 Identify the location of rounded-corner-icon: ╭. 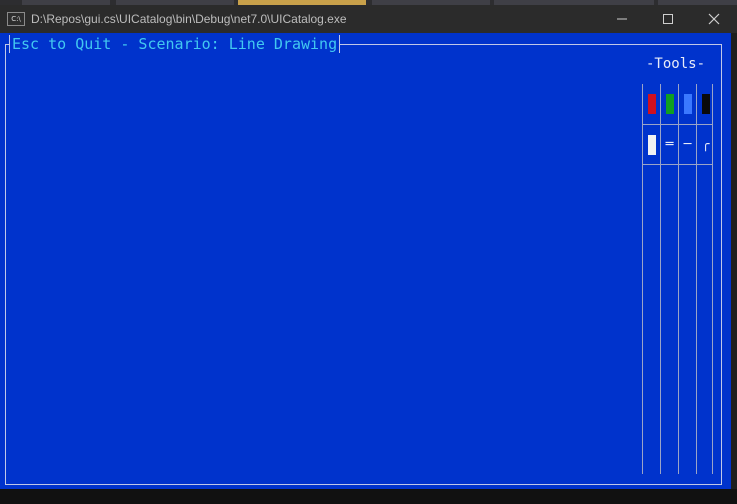
(705, 144).